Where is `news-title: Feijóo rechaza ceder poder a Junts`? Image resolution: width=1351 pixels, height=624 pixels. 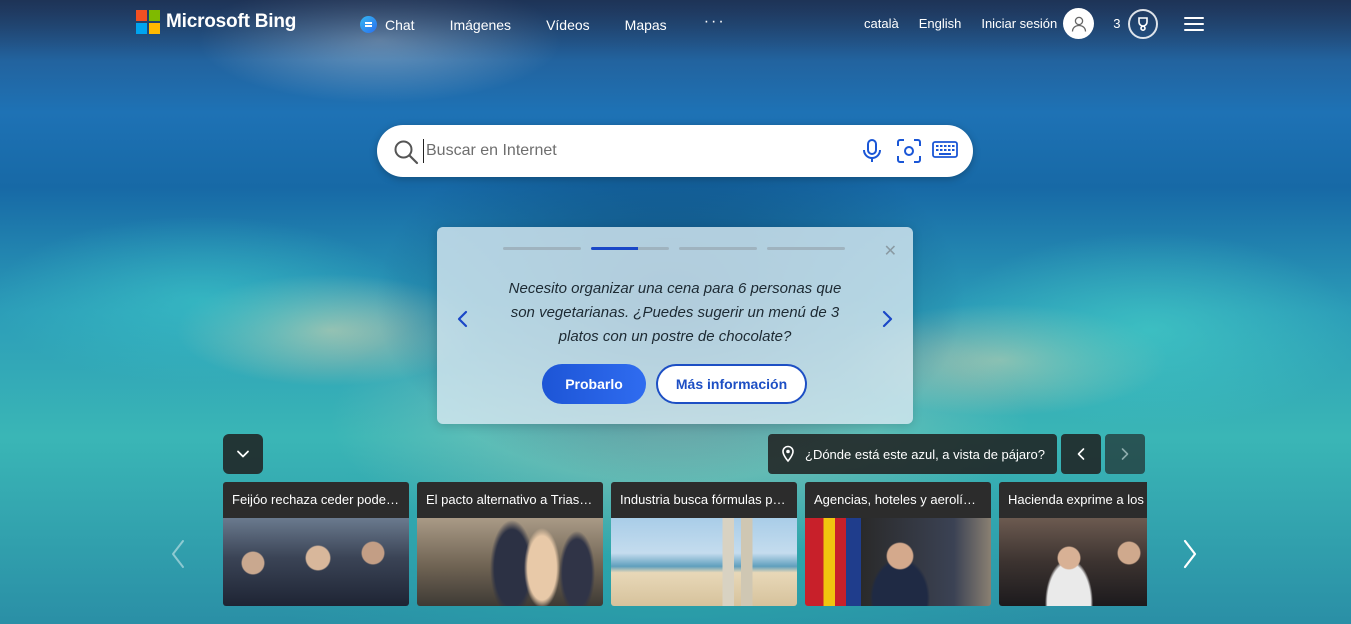 news-title: Feijóo rechaza ceder poder a Junts is located at coordinates (316, 500).